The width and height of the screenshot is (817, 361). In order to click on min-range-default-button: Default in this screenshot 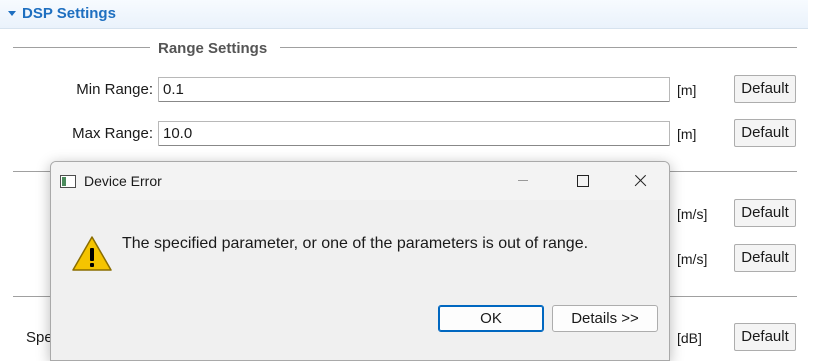, I will do `click(765, 89)`.